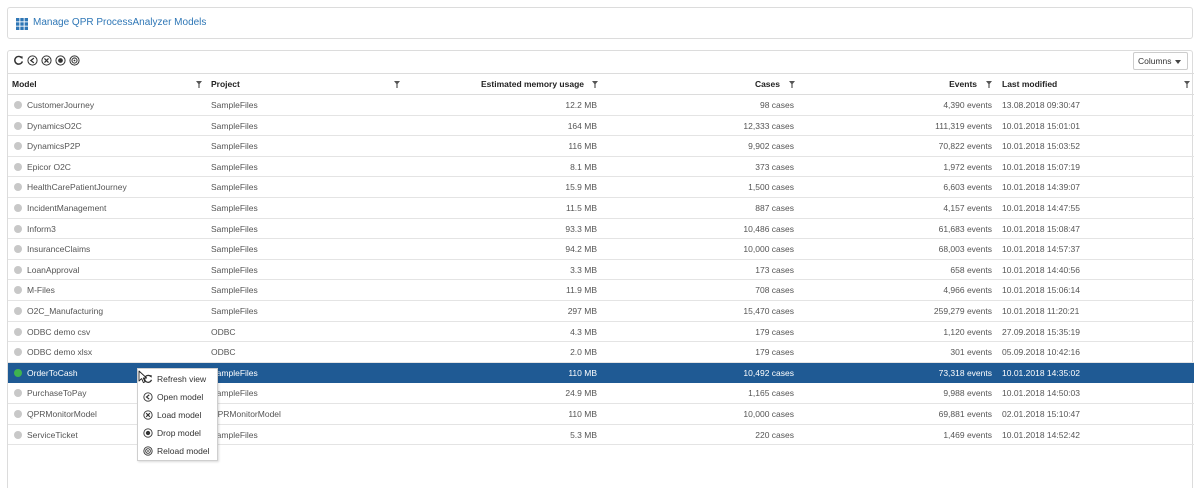  Describe the element at coordinates (107, 84) in the screenshot. I see `header-model: Model` at that location.